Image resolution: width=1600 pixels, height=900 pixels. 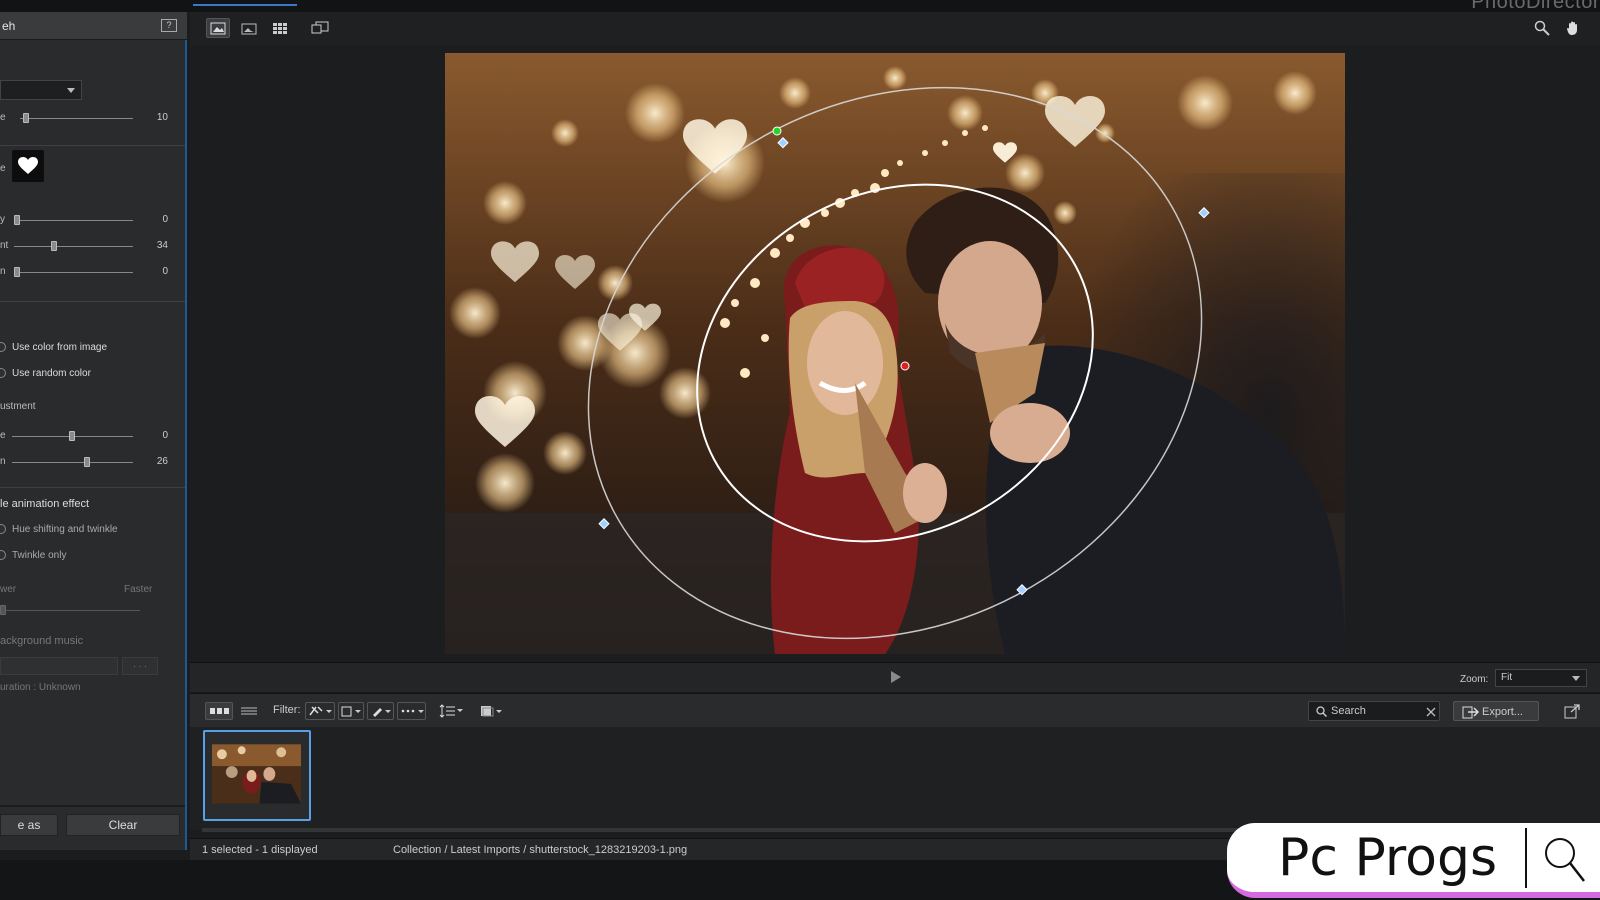 What do you see at coordinates (51, 373) in the screenshot?
I see `random-color-label: Use random color` at bounding box center [51, 373].